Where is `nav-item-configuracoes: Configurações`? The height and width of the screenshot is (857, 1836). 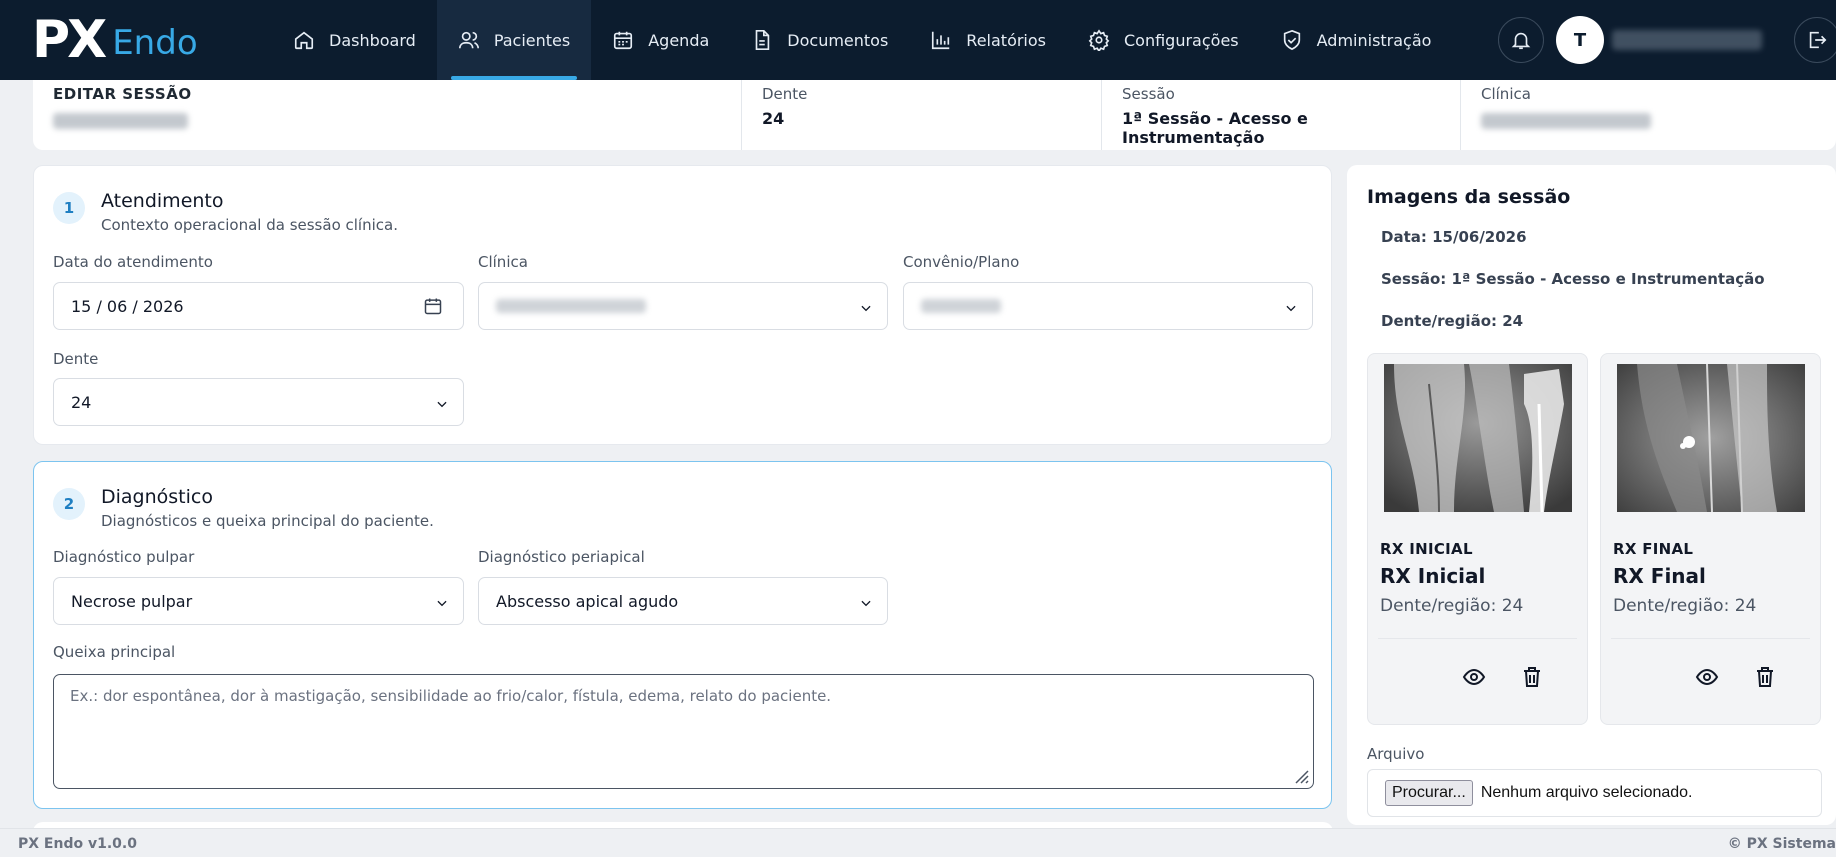
nav-item-configuracoes: Configurações is located at coordinates (1163, 40).